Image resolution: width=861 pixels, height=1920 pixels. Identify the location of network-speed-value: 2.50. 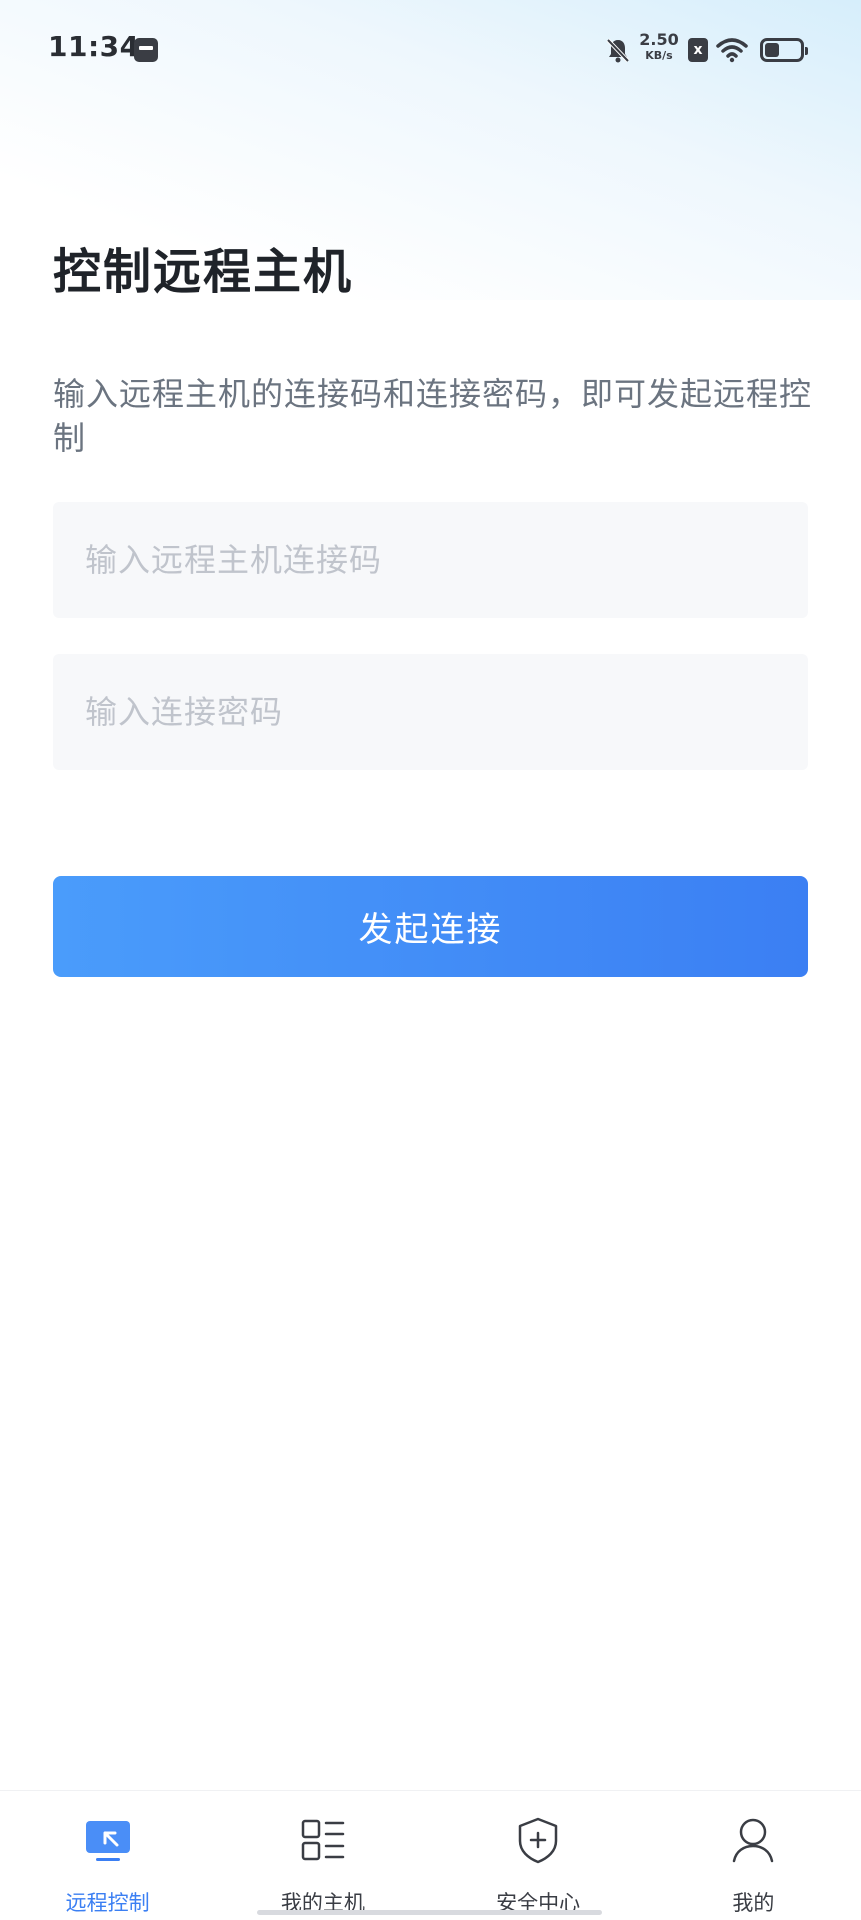
(659, 39).